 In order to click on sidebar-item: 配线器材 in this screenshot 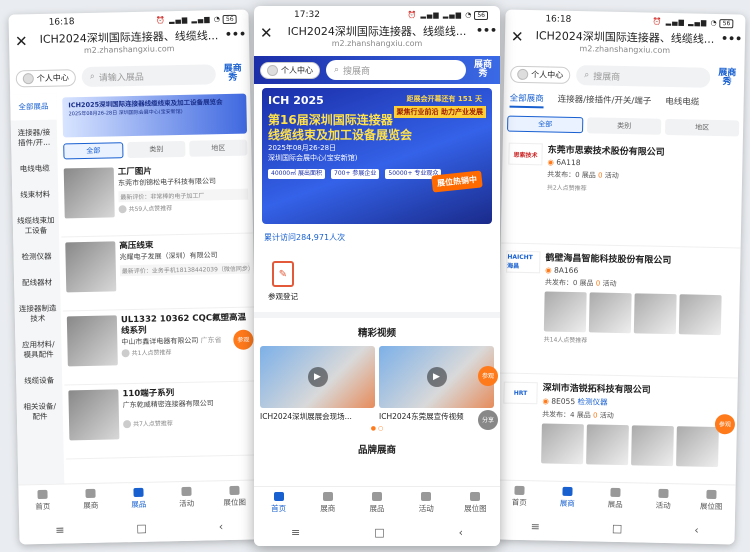, I will do `click(37, 283)`.